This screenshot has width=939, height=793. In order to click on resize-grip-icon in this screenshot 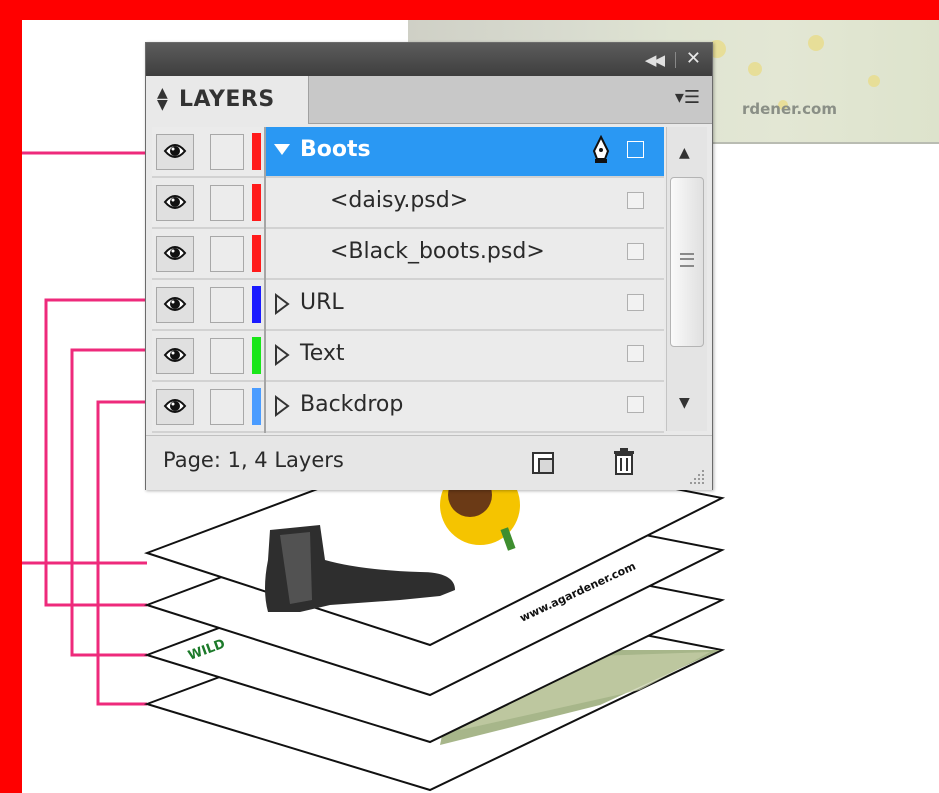, I will do `click(696, 476)`.